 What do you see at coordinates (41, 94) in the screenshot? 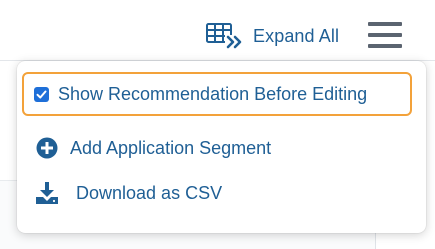
I see `checkbox-checked-icon` at bounding box center [41, 94].